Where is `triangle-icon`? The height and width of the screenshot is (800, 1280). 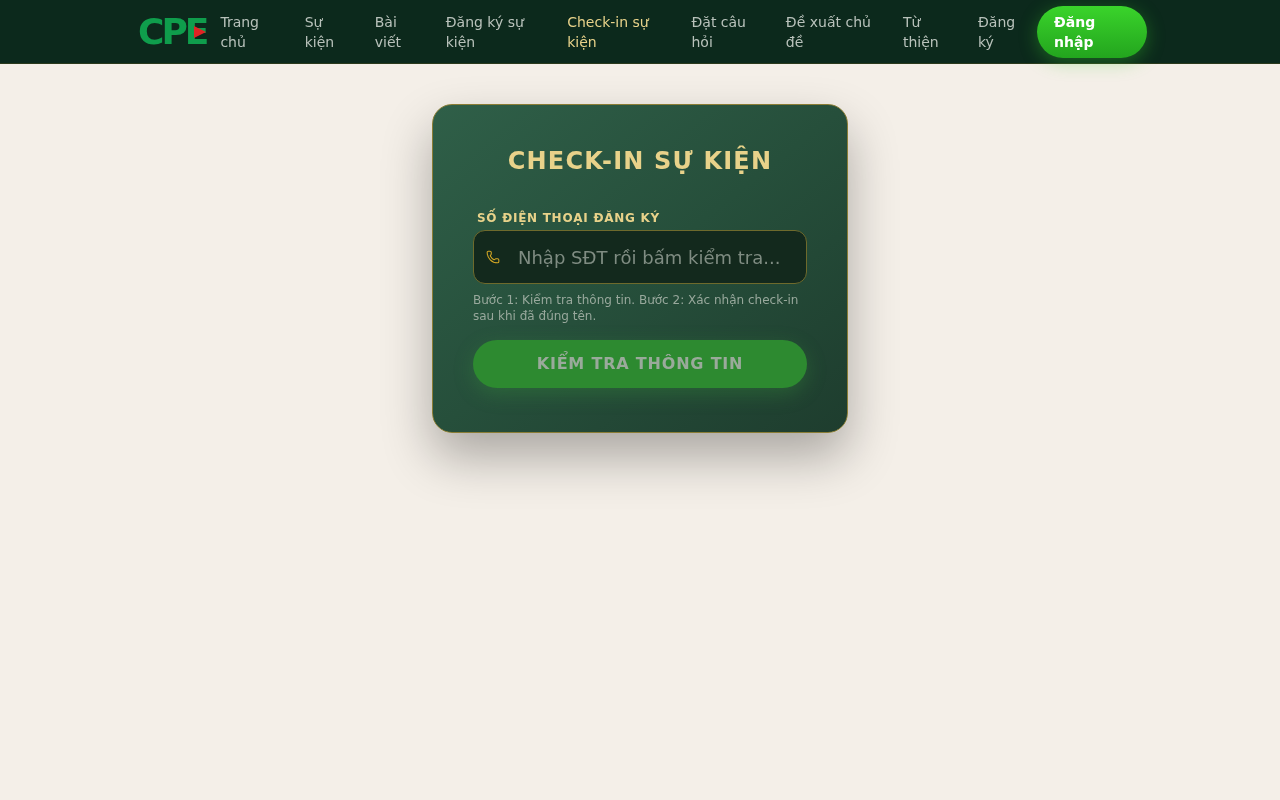
triangle-icon is located at coordinates (200, 31).